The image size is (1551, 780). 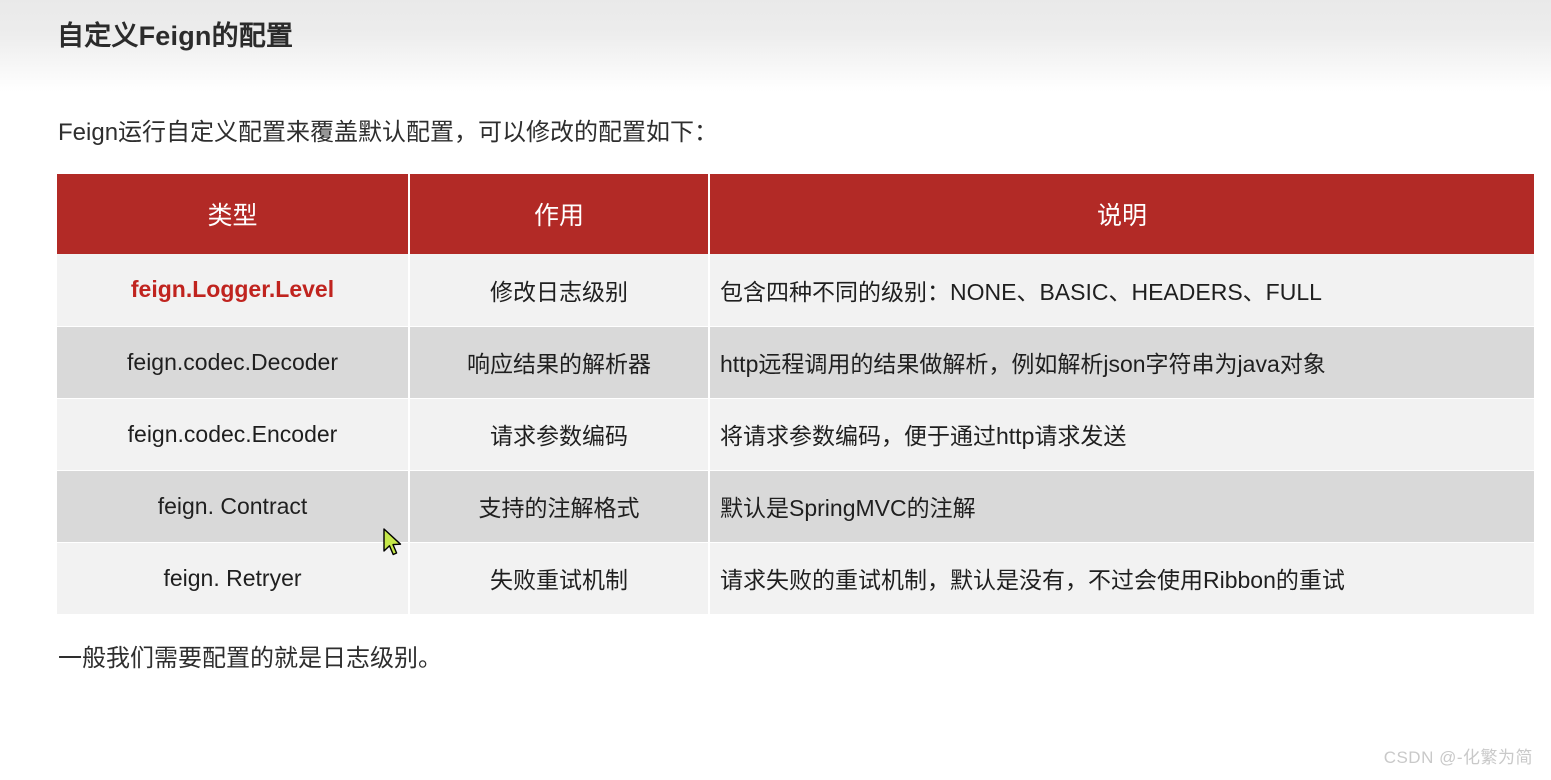 I want to click on outro-paragraph: 一般我们需要配置的就是日志级别。, so click(x=250, y=658).